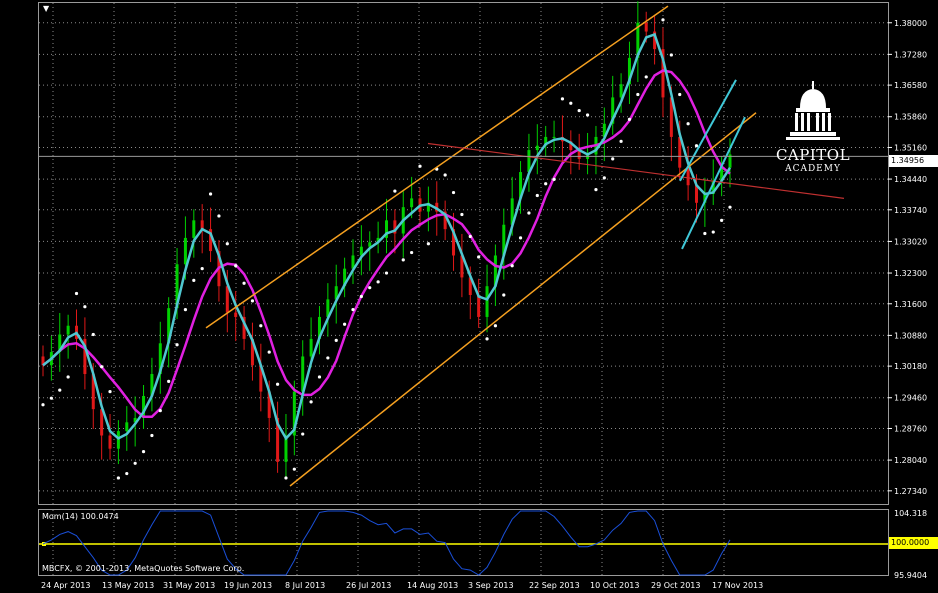 The height and width of the screenshot is (593, 938). What do you see at coordinates (80, 516) in the screenshot?
I see `momentum-indicator-label: Mom(14) 100.0474` at bounding box center [80, 516].